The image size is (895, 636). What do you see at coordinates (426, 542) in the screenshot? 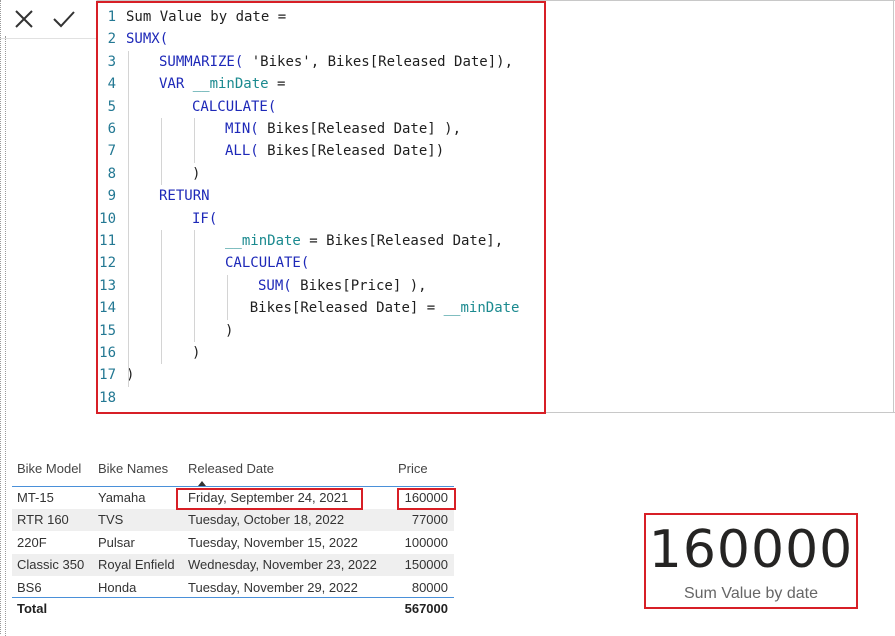
I see `cell-price: 100000` at bounding box center [426, 542].